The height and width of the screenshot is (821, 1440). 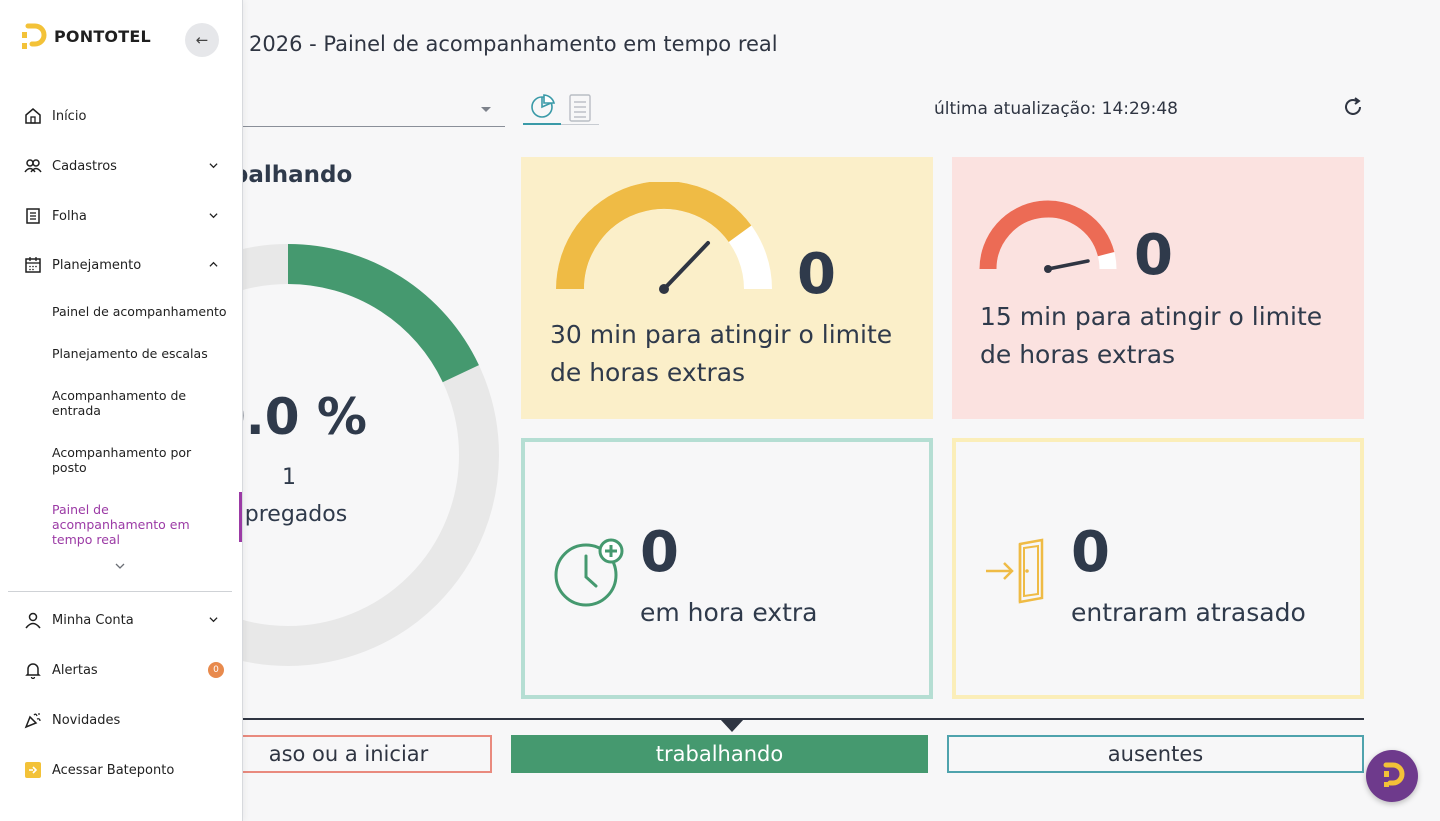 What do you see at coordinates (1090, 552) in the screenshot?
I see `late-value: 0` at bounding box center [1090, 552].